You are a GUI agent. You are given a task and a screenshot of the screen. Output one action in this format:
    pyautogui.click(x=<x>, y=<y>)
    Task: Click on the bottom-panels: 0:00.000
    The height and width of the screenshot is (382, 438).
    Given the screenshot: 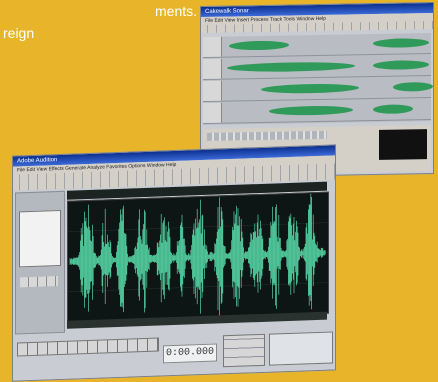 What is the action you would take?
    pyautogui.click(x=174, y=353)
    